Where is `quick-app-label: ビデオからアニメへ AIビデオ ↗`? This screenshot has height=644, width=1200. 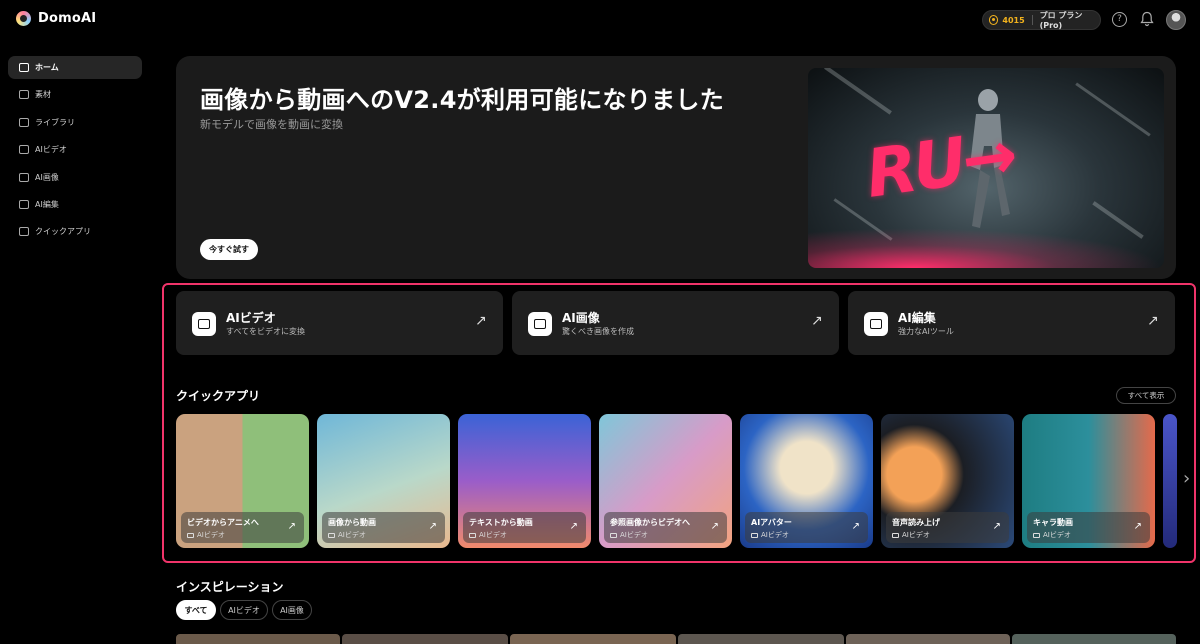 quick-app-label: ビデオからアニメへ AIビデオ ↗ is located at coordinates (242, 527).